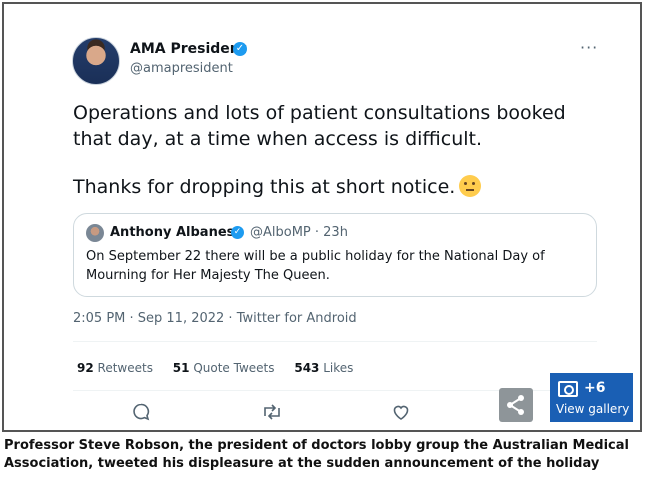 This screenshot has height=484, width=650. Describe the element at coordinates (589, 47) in the screenshot. I see `more-options-icon: ···` at that location.